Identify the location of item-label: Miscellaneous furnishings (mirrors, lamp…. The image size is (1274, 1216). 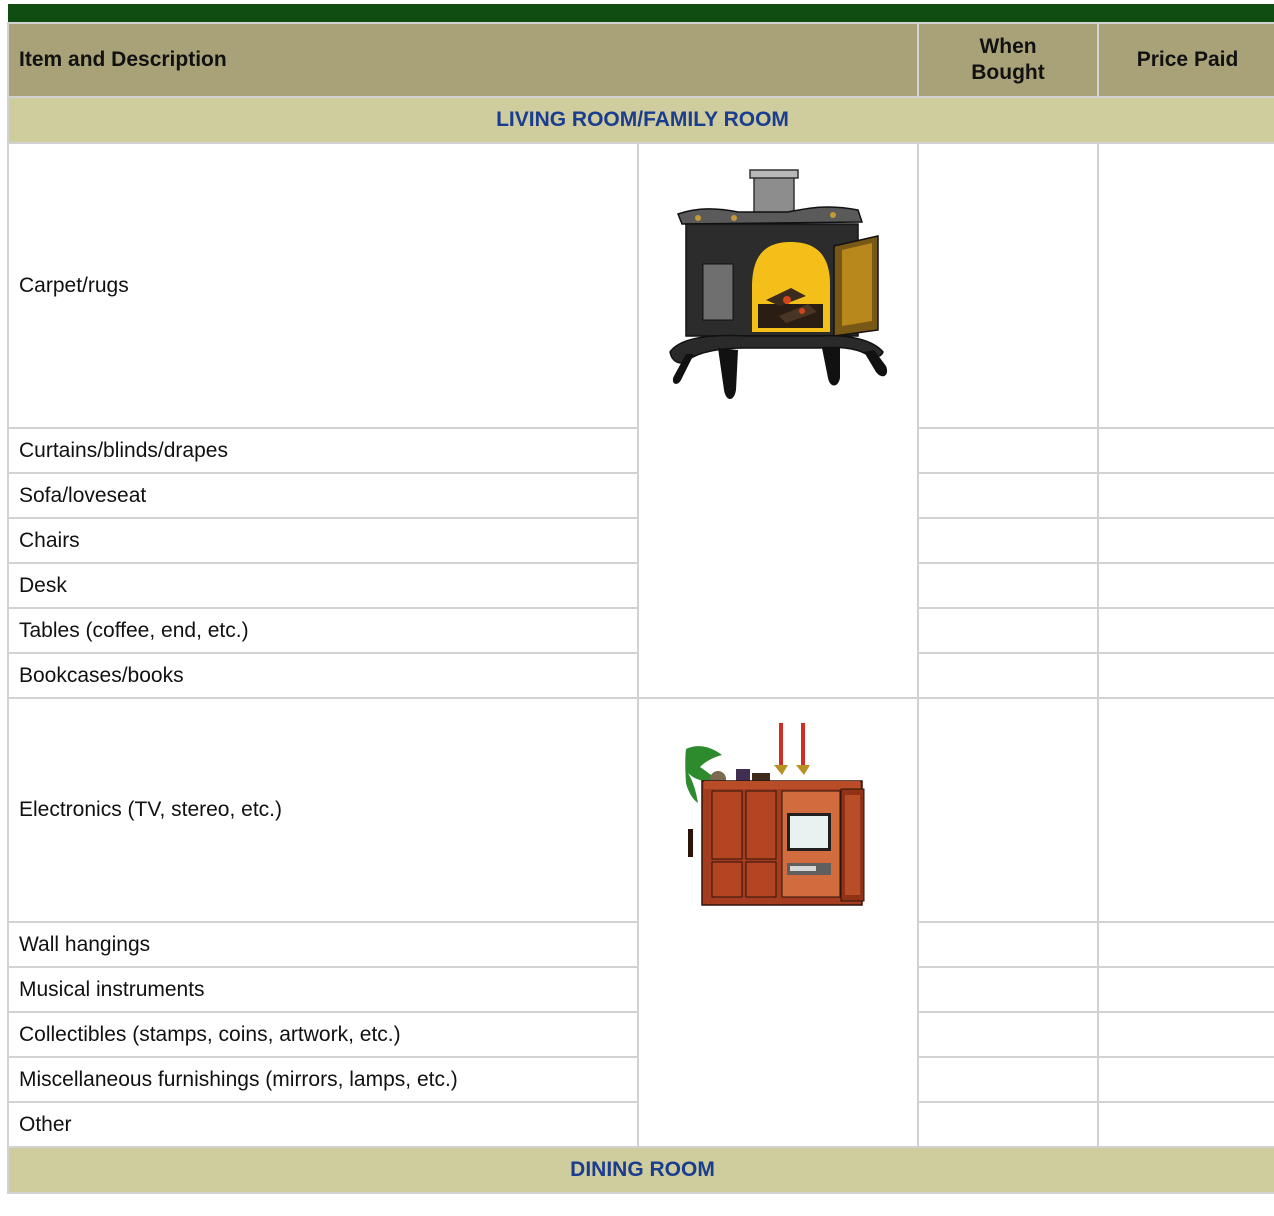
(323, 1079).